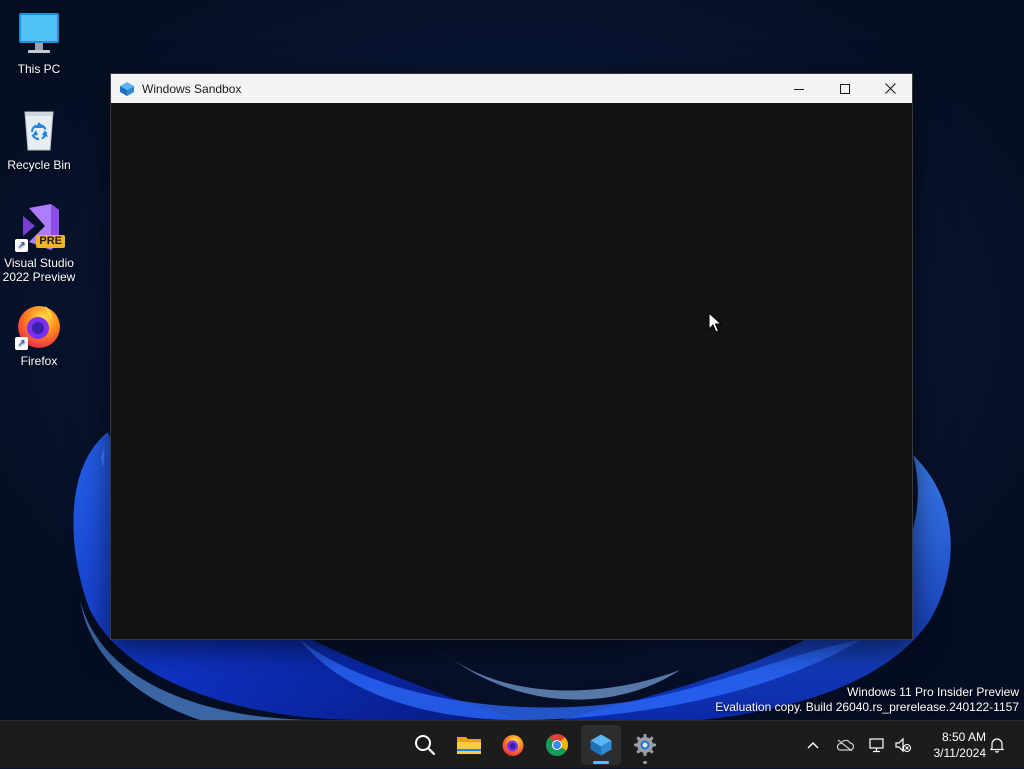 The width and height of the screenshot is (1024, 769). I want to click on network-icon, so click(876, 745).